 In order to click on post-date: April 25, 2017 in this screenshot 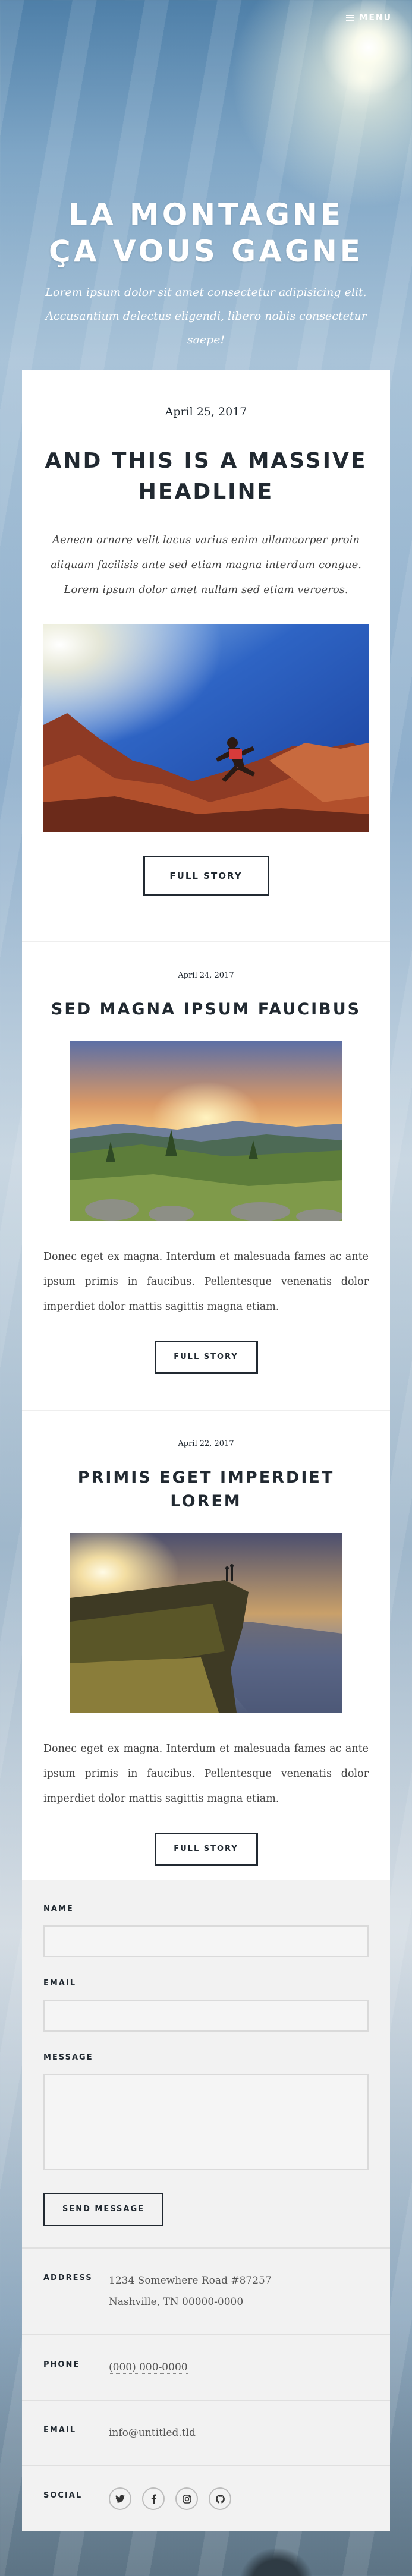, I will do `click(206, 411)`.